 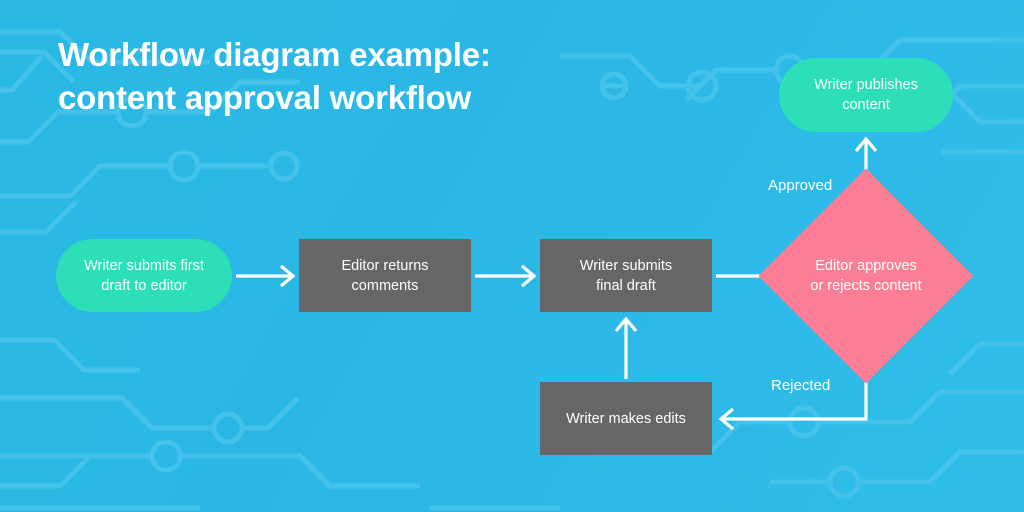 I want to click on node-editor-returns-comments: Editor returns comments, so click(x=385, y=275).